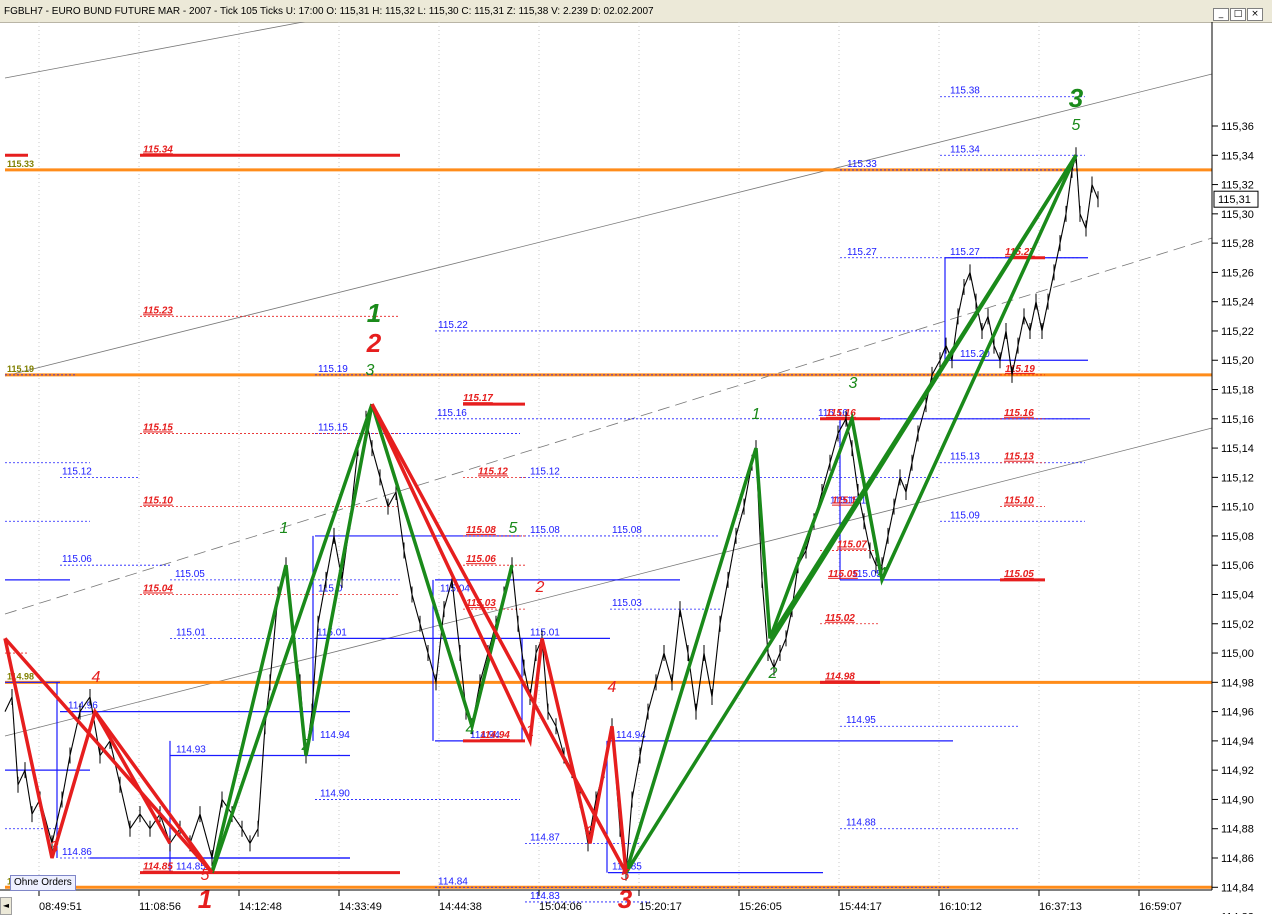 Image resolution: width=1272 pixels, height=915 pixels. Describe the element at coordinates (1019, 501) in the screenshot. I see `red-level-label: 115.10` at that location.